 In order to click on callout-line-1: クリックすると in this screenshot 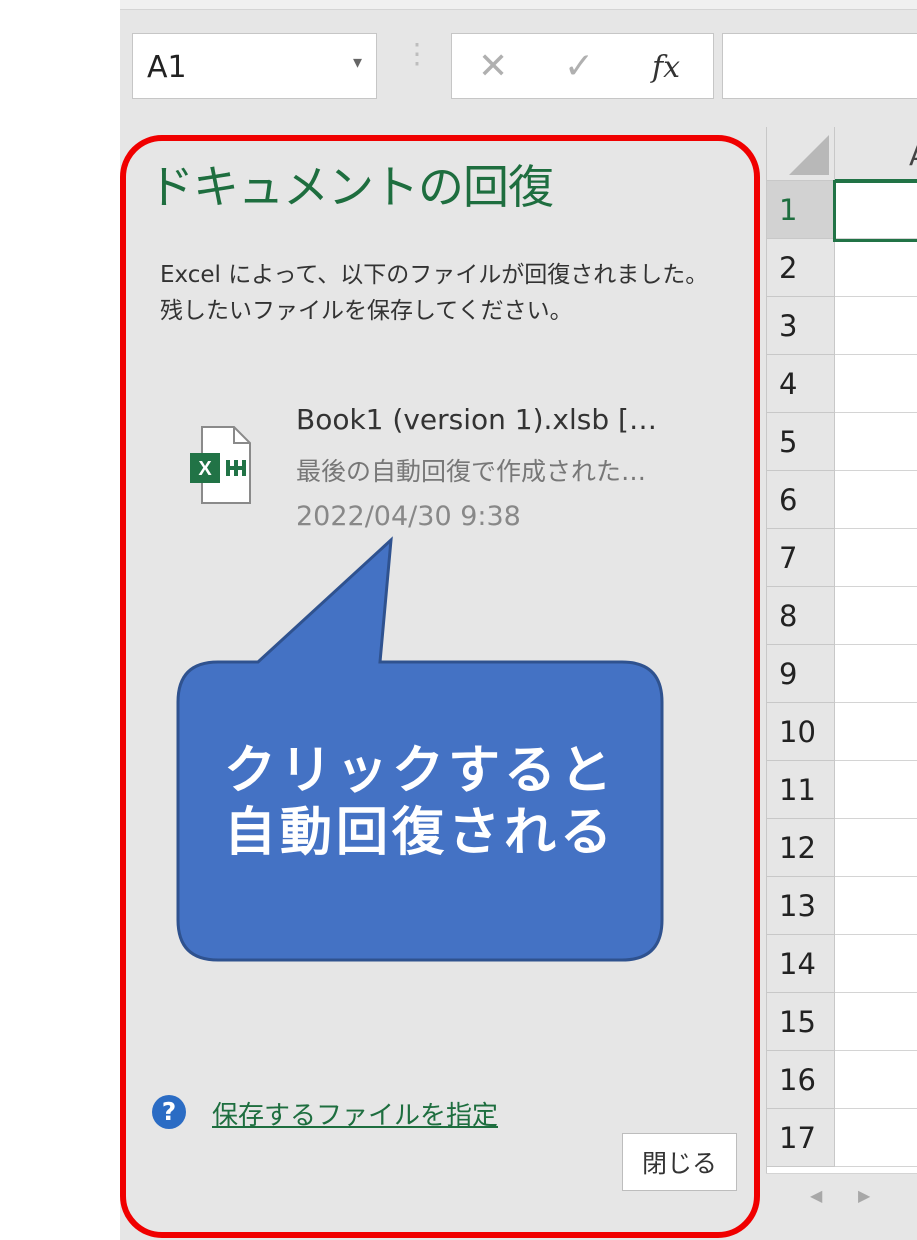, I will do `click(419, 771)`.